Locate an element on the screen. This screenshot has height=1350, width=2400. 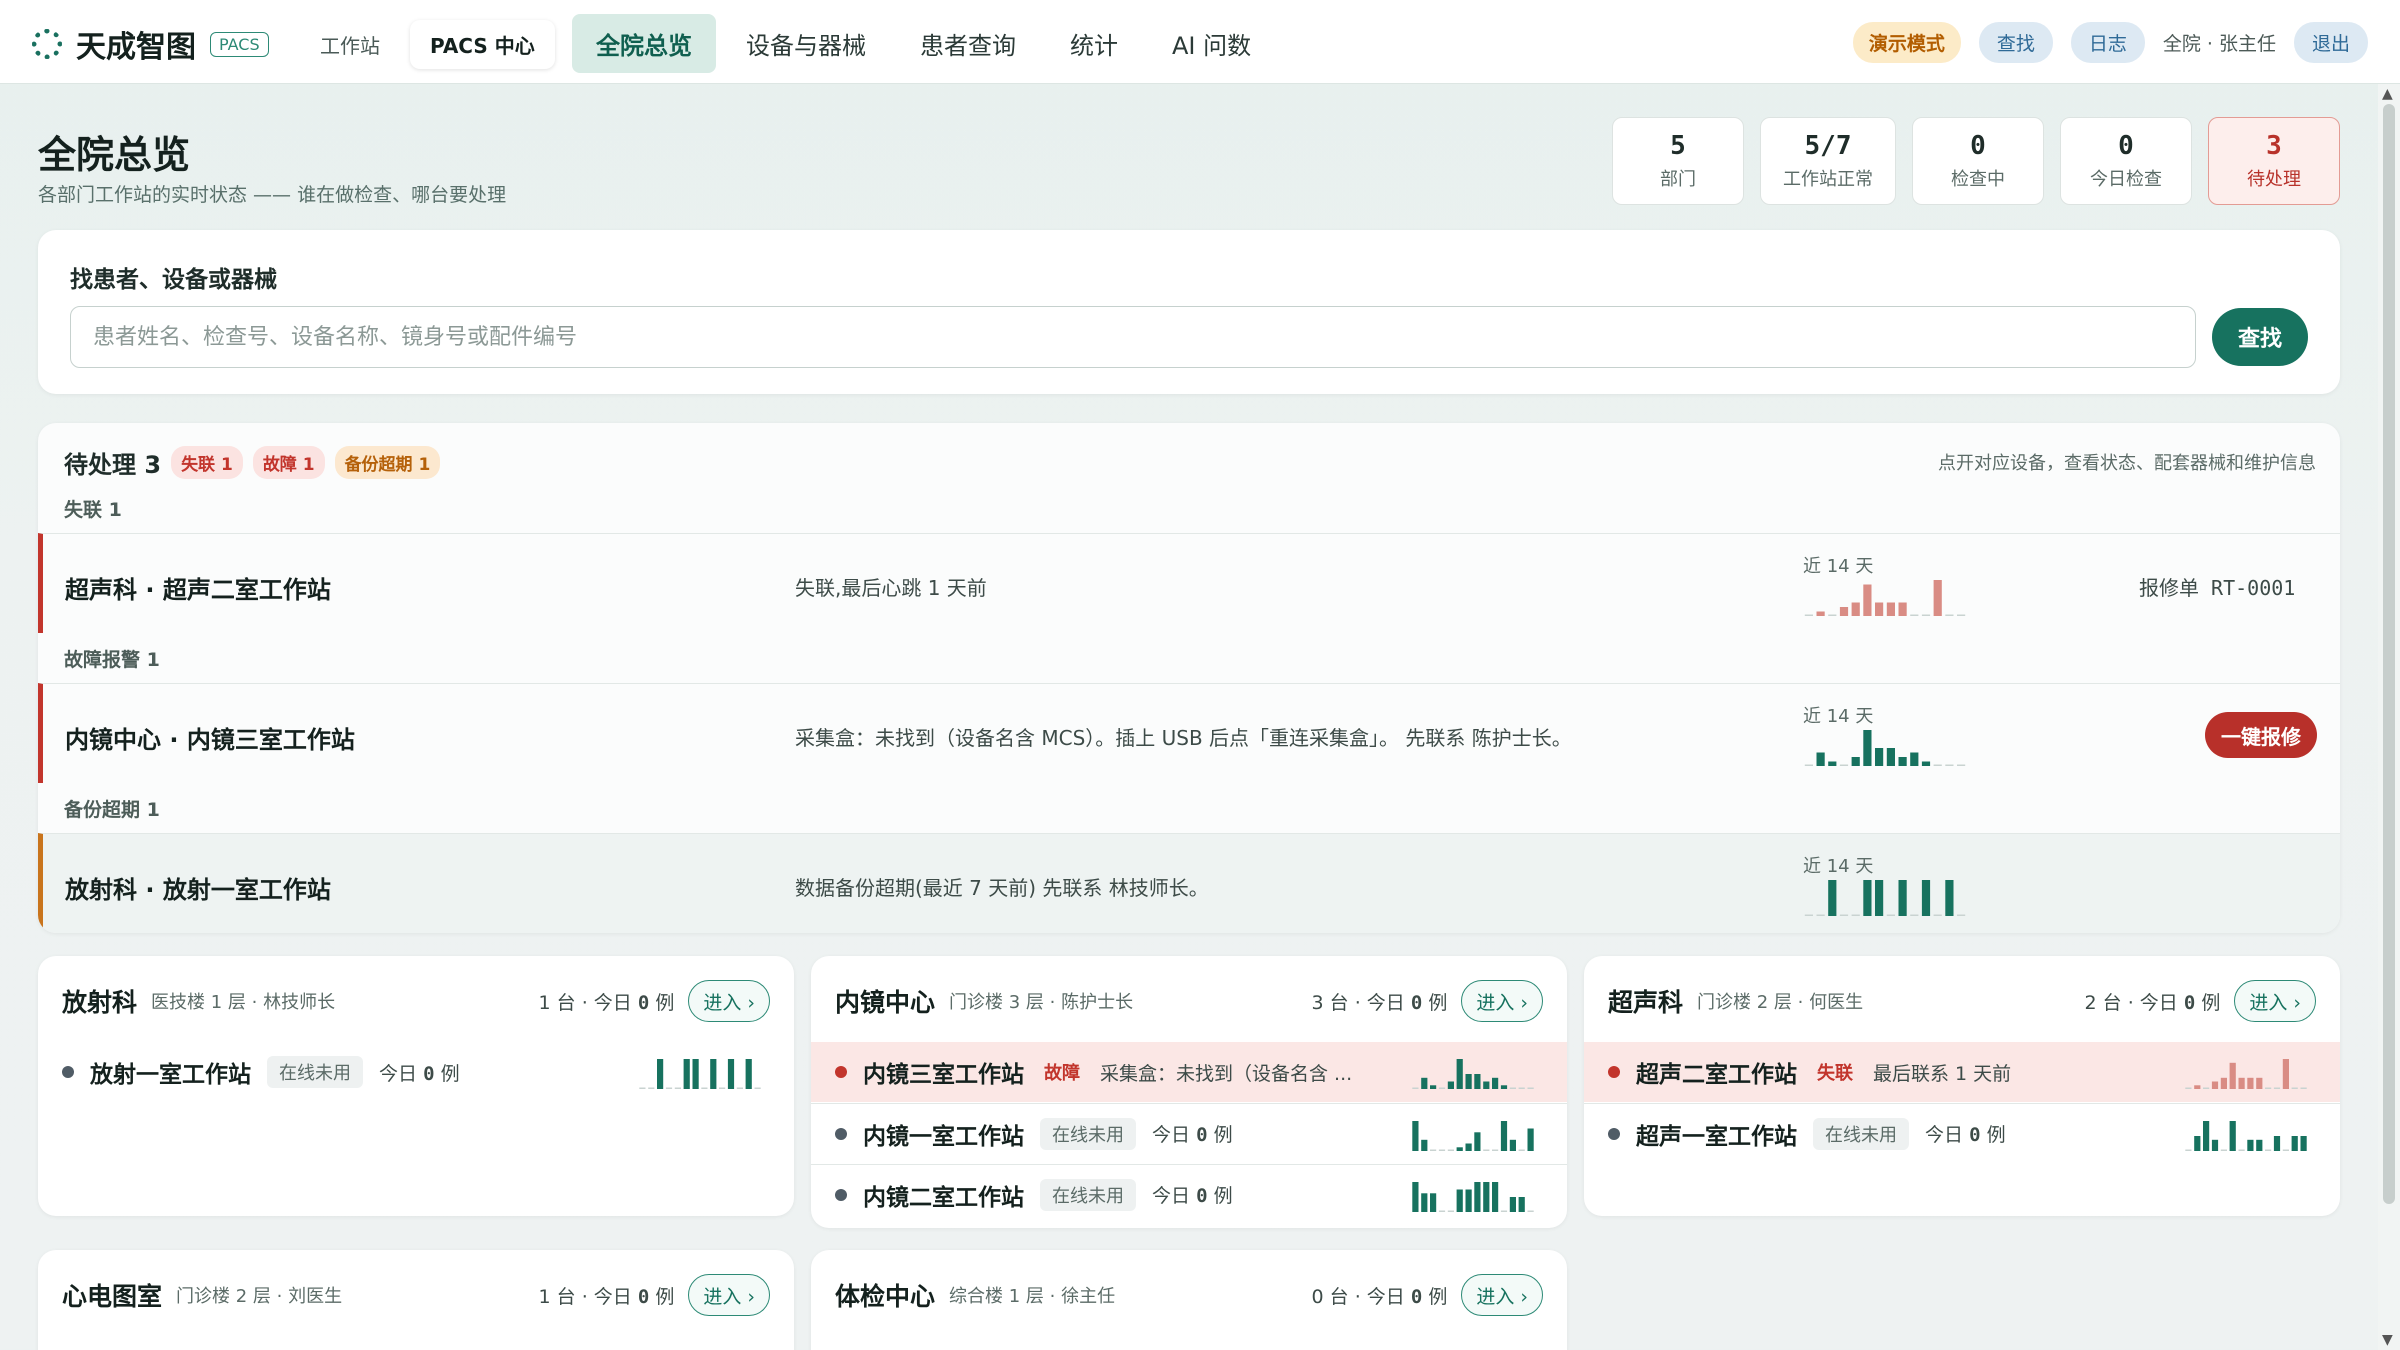
group-label-backup: 备份超期 1 is located at coordinates (112, 810).